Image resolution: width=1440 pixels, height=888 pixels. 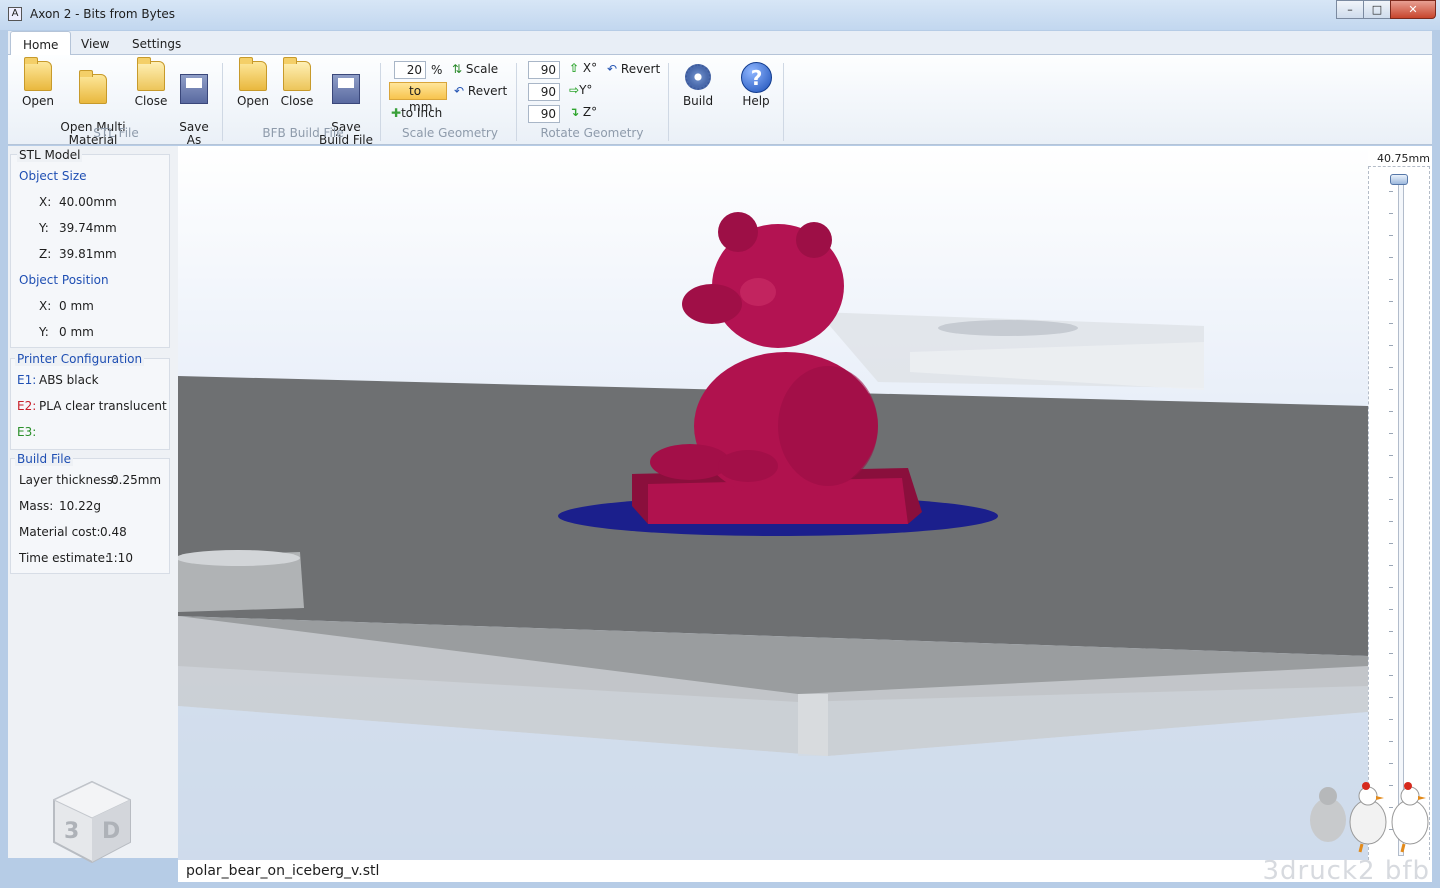 What do you see at coordinates (450, 133) in the screenshot?
I see `scale-group-label: Scale Geometry` at bounding box center [450, 133].